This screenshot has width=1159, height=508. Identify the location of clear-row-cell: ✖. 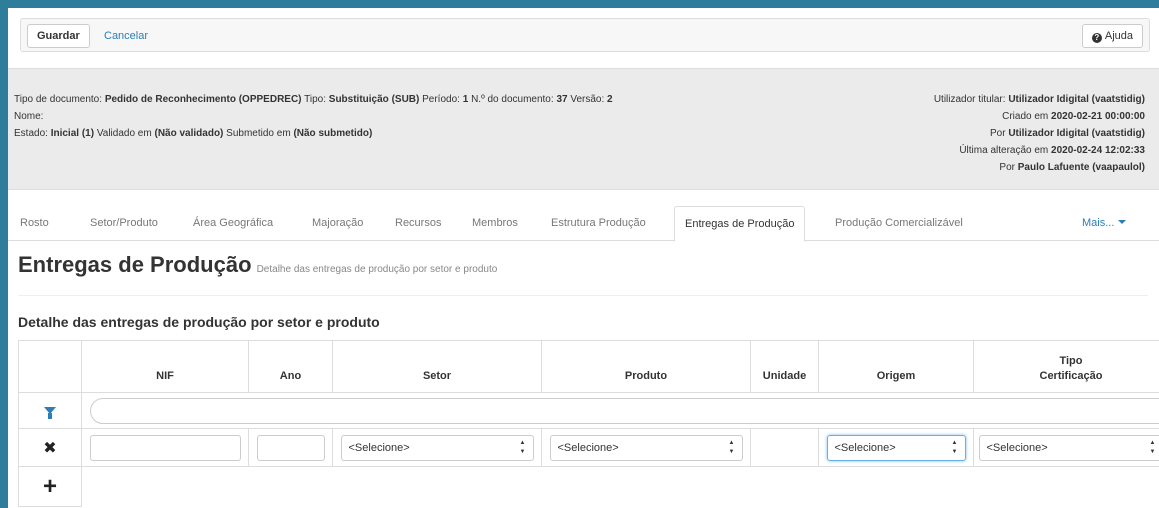
(50, 447).